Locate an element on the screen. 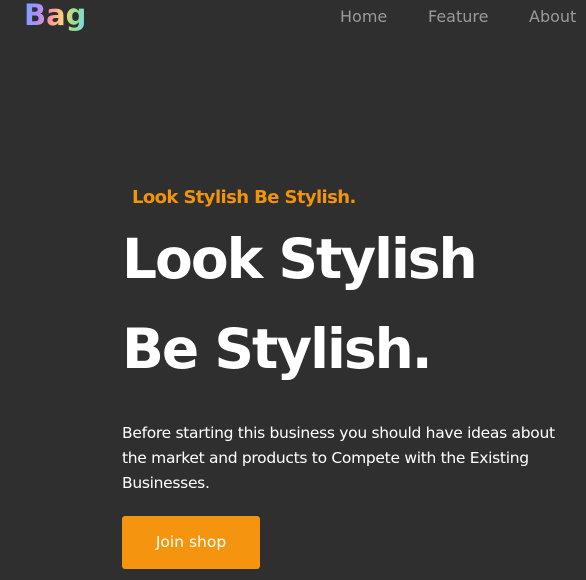 The width and height of the screenshot is (586, 580). nav-link-feature: Feature is located at coordinates (458, 17).